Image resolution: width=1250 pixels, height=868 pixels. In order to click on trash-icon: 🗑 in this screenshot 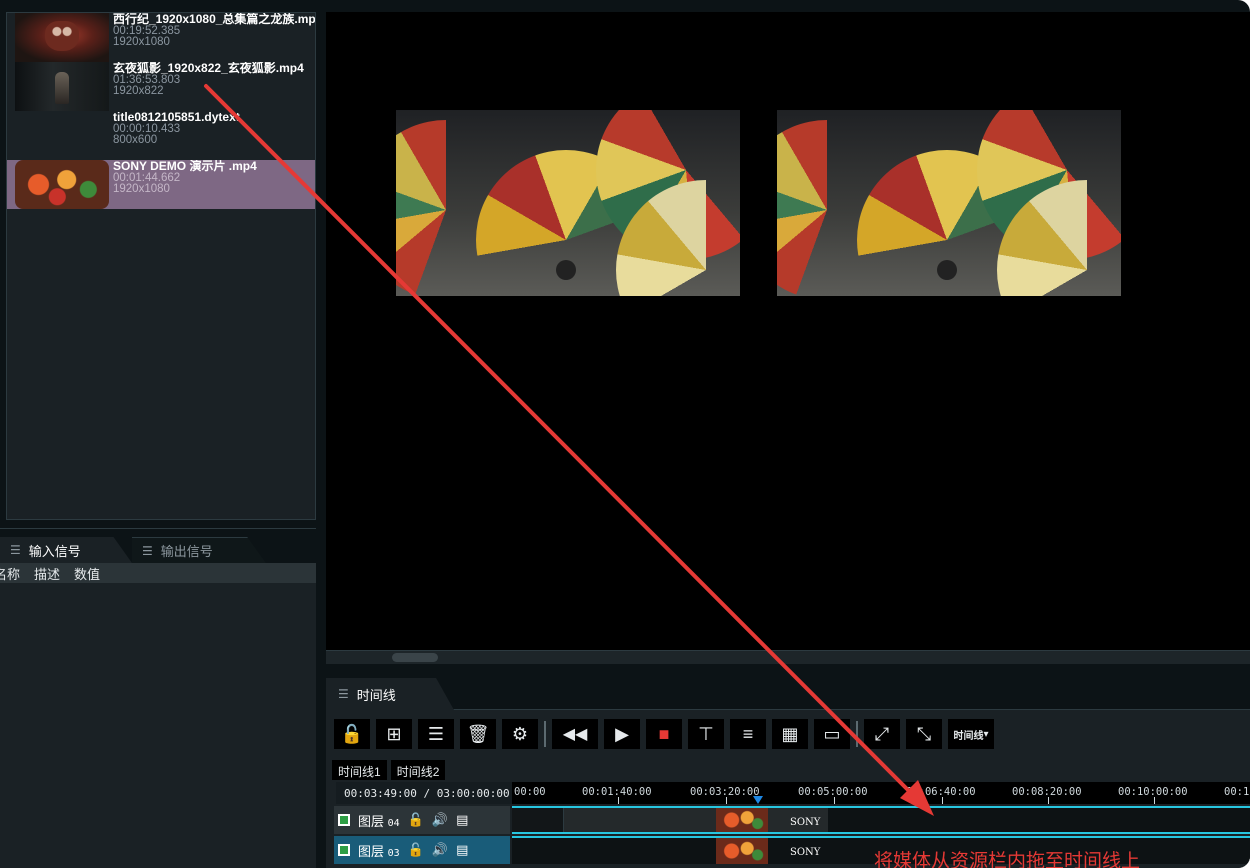, I will do `click(478, 733)`.